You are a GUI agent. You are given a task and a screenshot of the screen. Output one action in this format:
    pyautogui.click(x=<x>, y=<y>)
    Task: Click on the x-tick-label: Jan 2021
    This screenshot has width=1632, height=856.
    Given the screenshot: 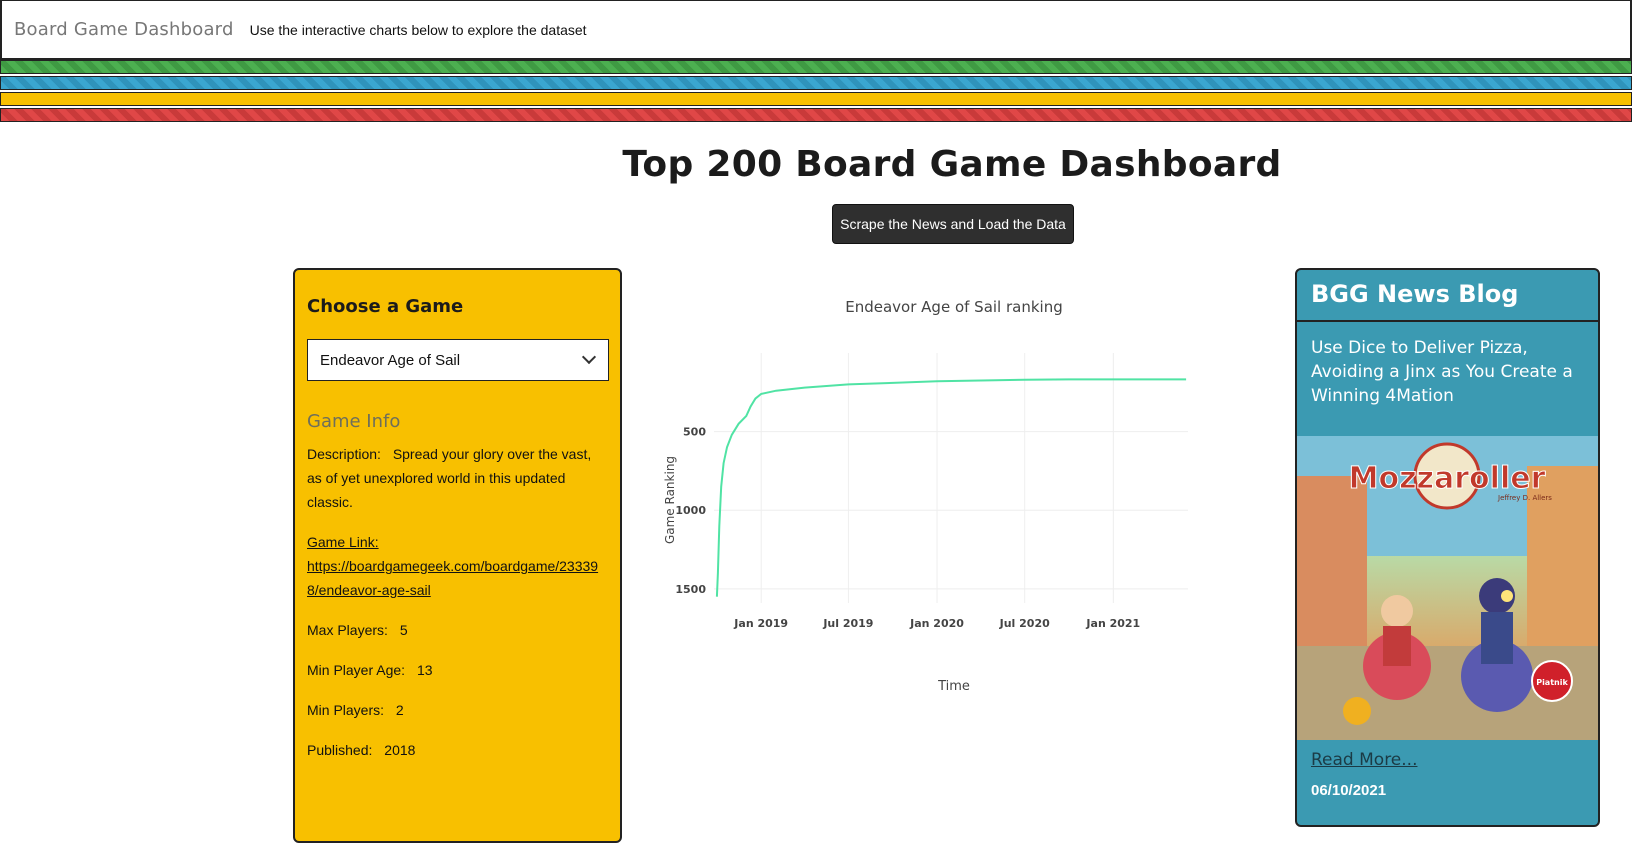 What is the action you would take?
    pyautogui.click(x=1112, y=623)
    